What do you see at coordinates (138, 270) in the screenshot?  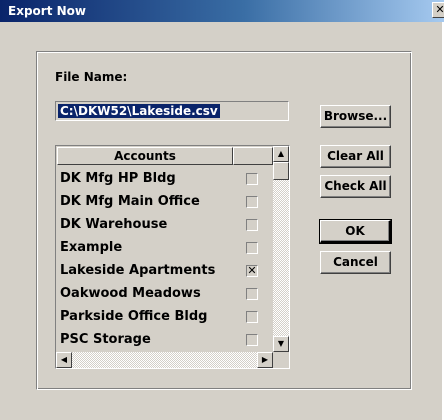 I see `account-name: Lakeside Apartments` at bounding box center [138, 270].